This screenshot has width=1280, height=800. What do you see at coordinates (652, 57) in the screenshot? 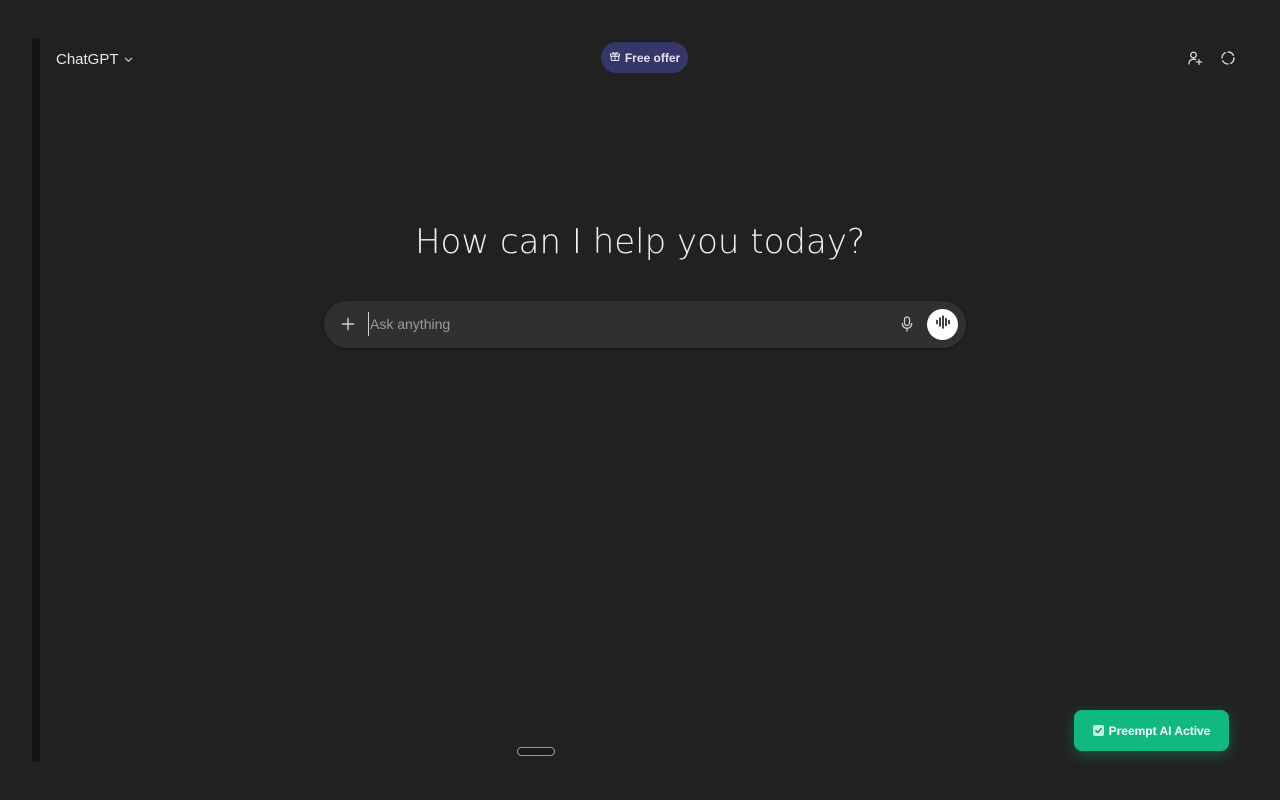
I see `free-offer-label: Free offer` at bounding box center [652, 57].